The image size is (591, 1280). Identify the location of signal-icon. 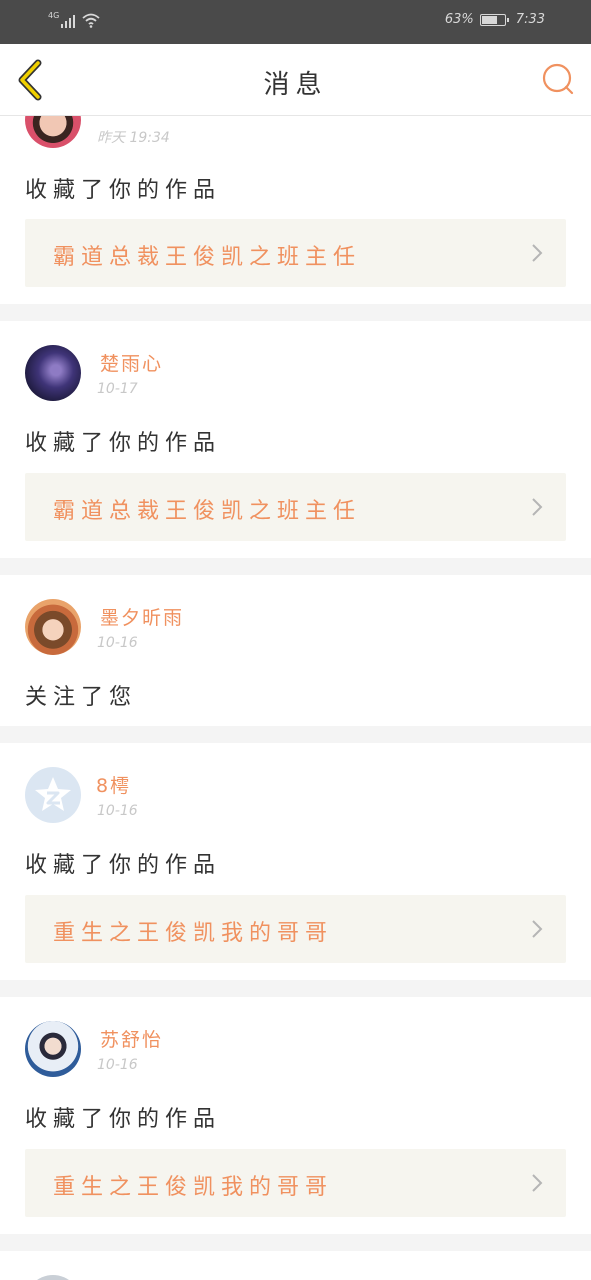
(68, 21).